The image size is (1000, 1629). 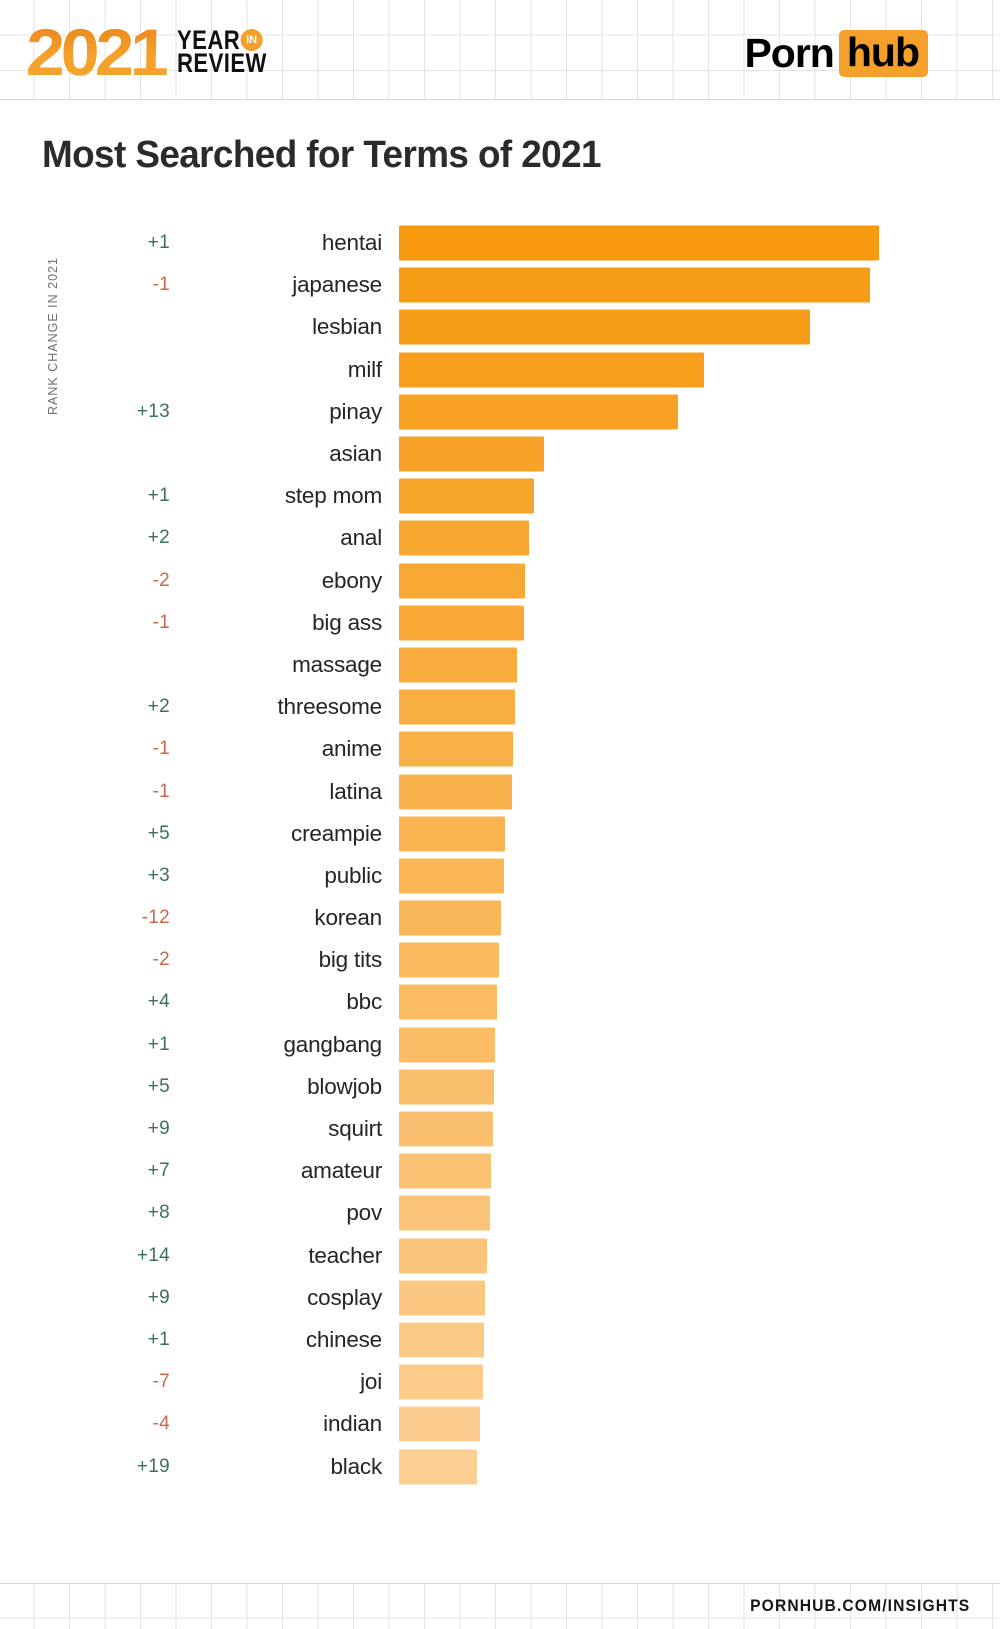 What do you see at coordinates (332, 1044) in the screenshot?
I see `search-term-label: gangbang` at bounding box center [332, 1044].